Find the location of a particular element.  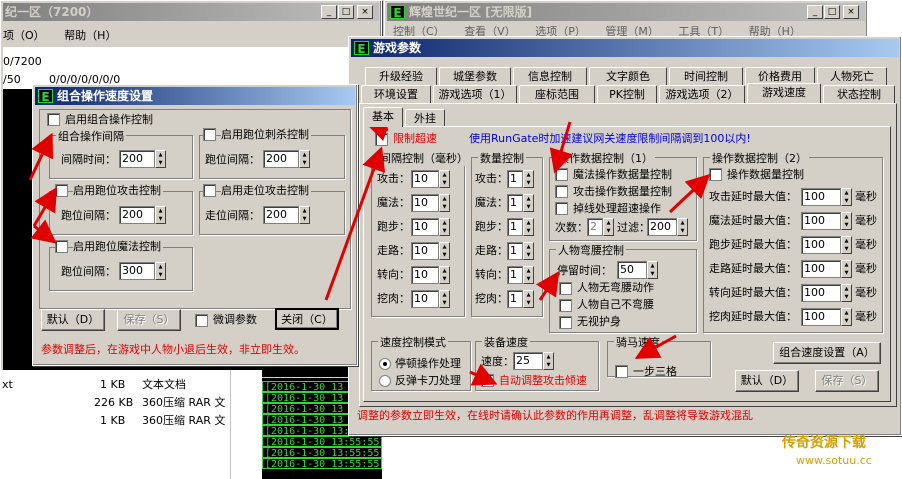

run-kill-input: 200 is located at coordinates (281, 159).